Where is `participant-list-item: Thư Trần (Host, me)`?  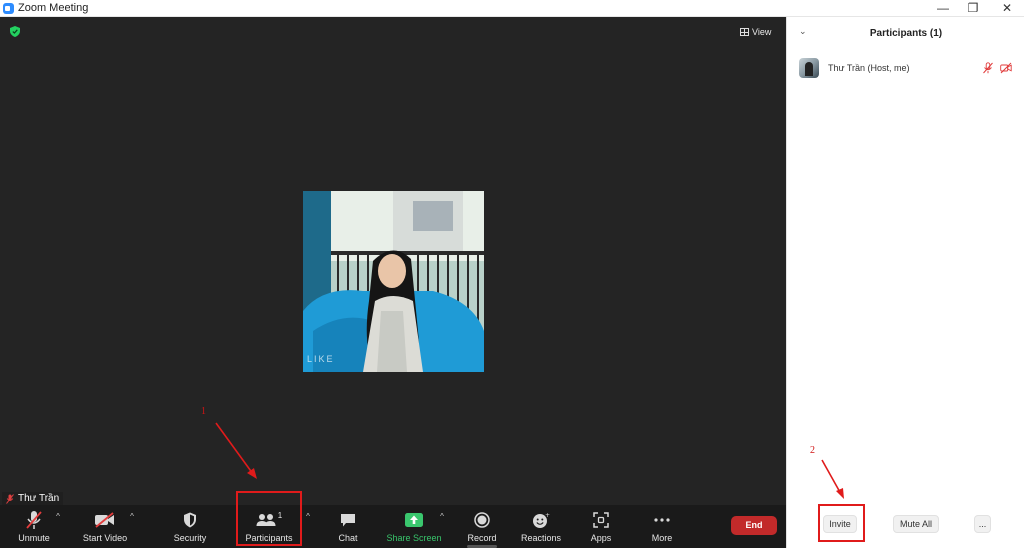
participant-list-item: Thư Trần (Host, me) is located at coordinates (909, 68).